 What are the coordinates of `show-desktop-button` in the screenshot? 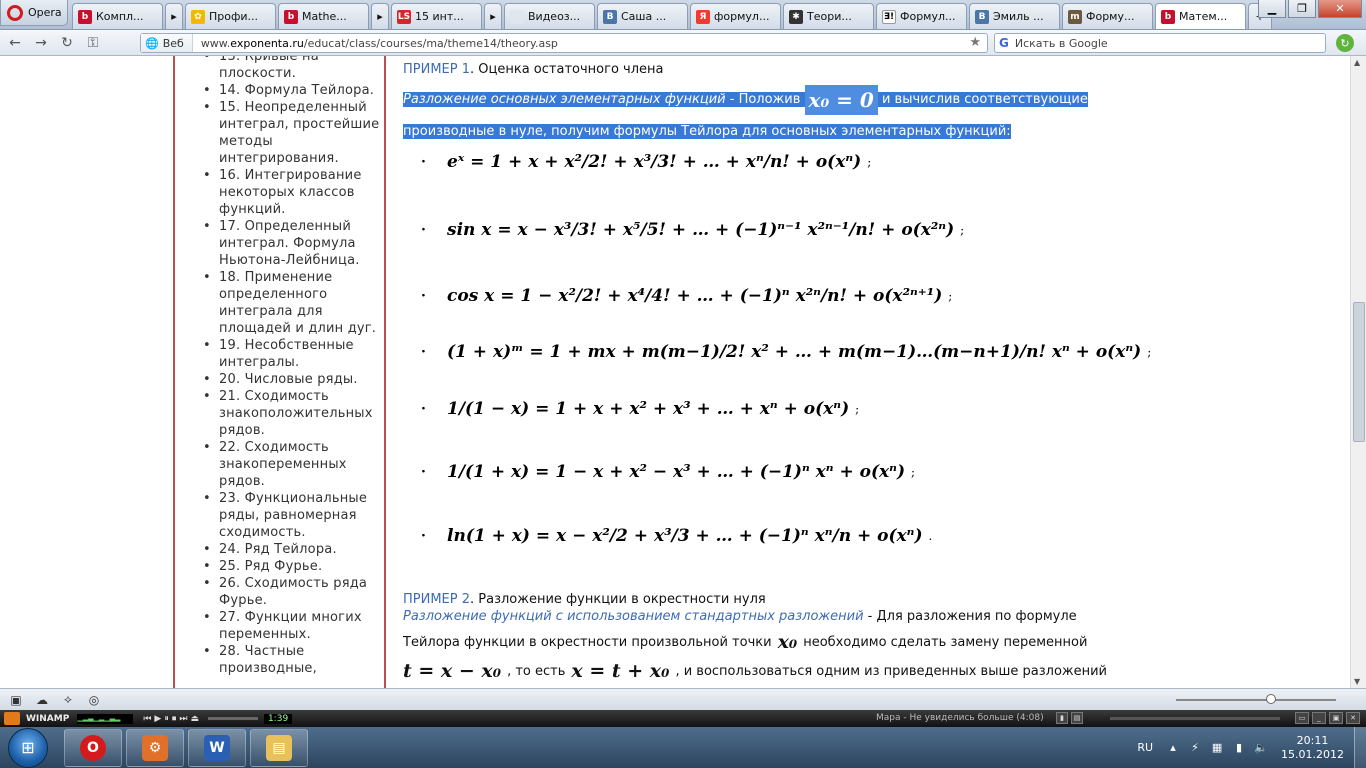 It's located at (1360, 747).